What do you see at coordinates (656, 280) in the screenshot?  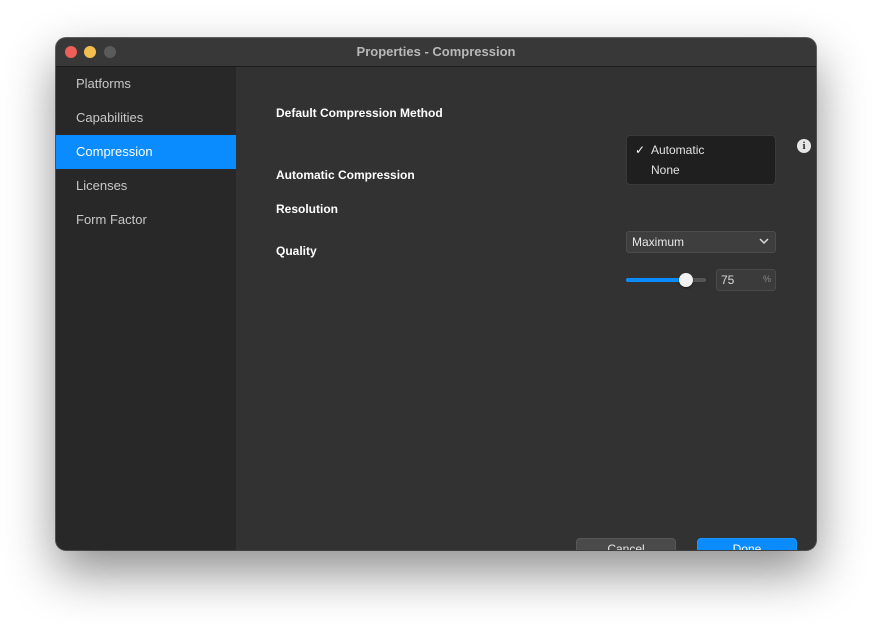 I see `quality-slider-fill` at bounding box center [656, 280].